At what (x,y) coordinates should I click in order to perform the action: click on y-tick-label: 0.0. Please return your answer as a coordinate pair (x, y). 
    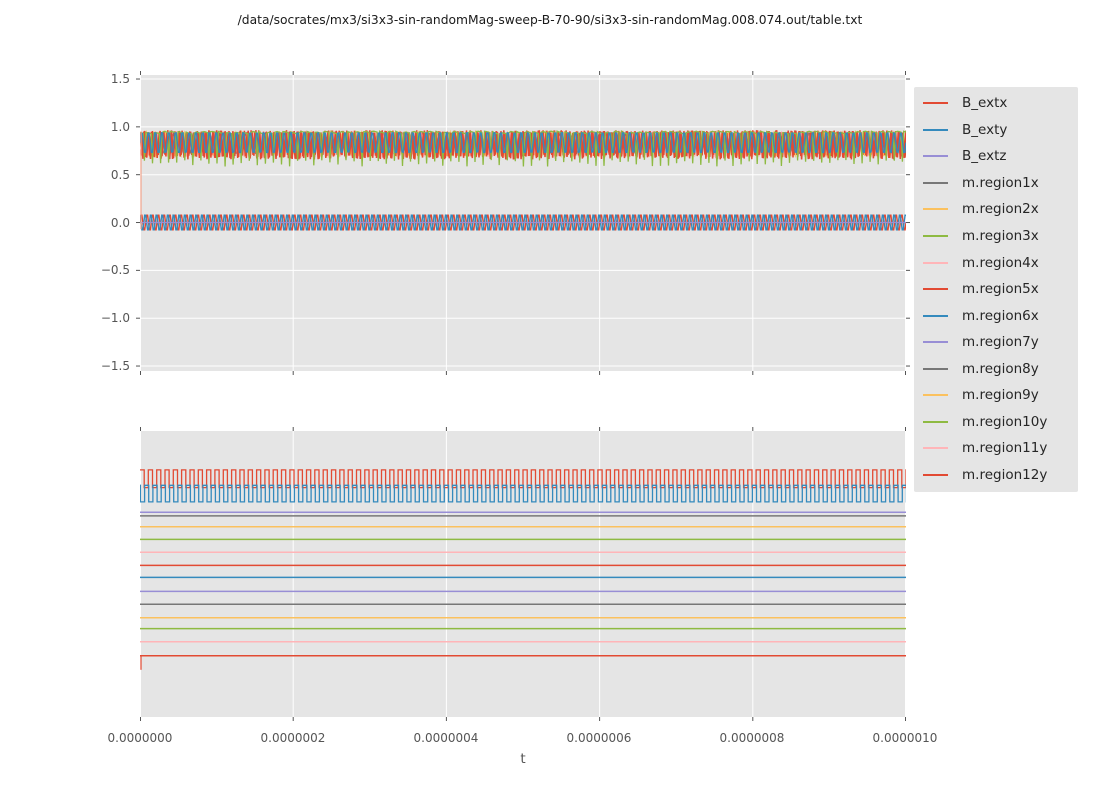
    Looking at the image, I should click on (120, 222).